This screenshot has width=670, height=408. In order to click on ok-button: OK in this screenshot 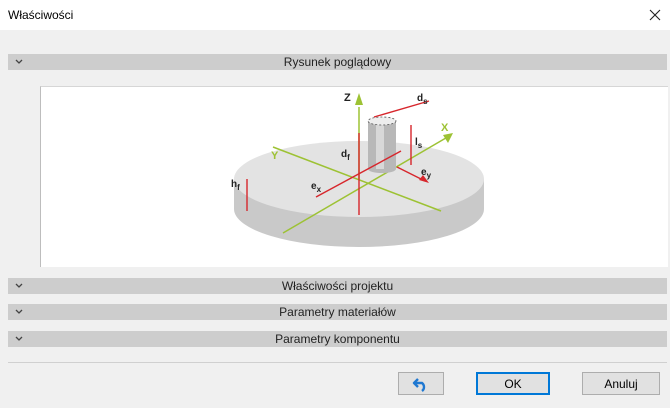, I will do `click(513, 383)`.